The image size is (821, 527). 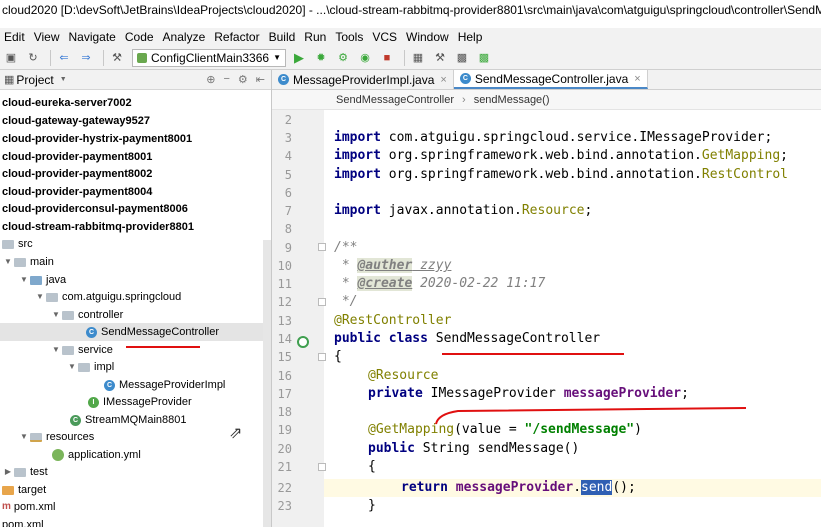 I want to click on code-line-20: public String sendMessage(), so click(x=473, y=449).